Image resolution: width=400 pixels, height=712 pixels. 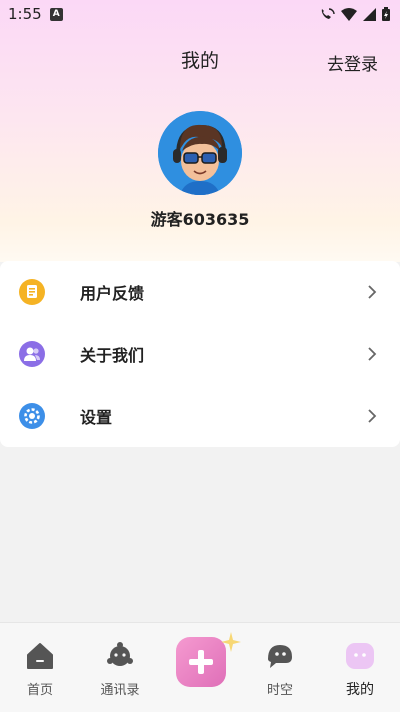 What do you see at coordinates (32, 416) in the screenshot?
I see `settings-icon` at bounding box center [32, 416].